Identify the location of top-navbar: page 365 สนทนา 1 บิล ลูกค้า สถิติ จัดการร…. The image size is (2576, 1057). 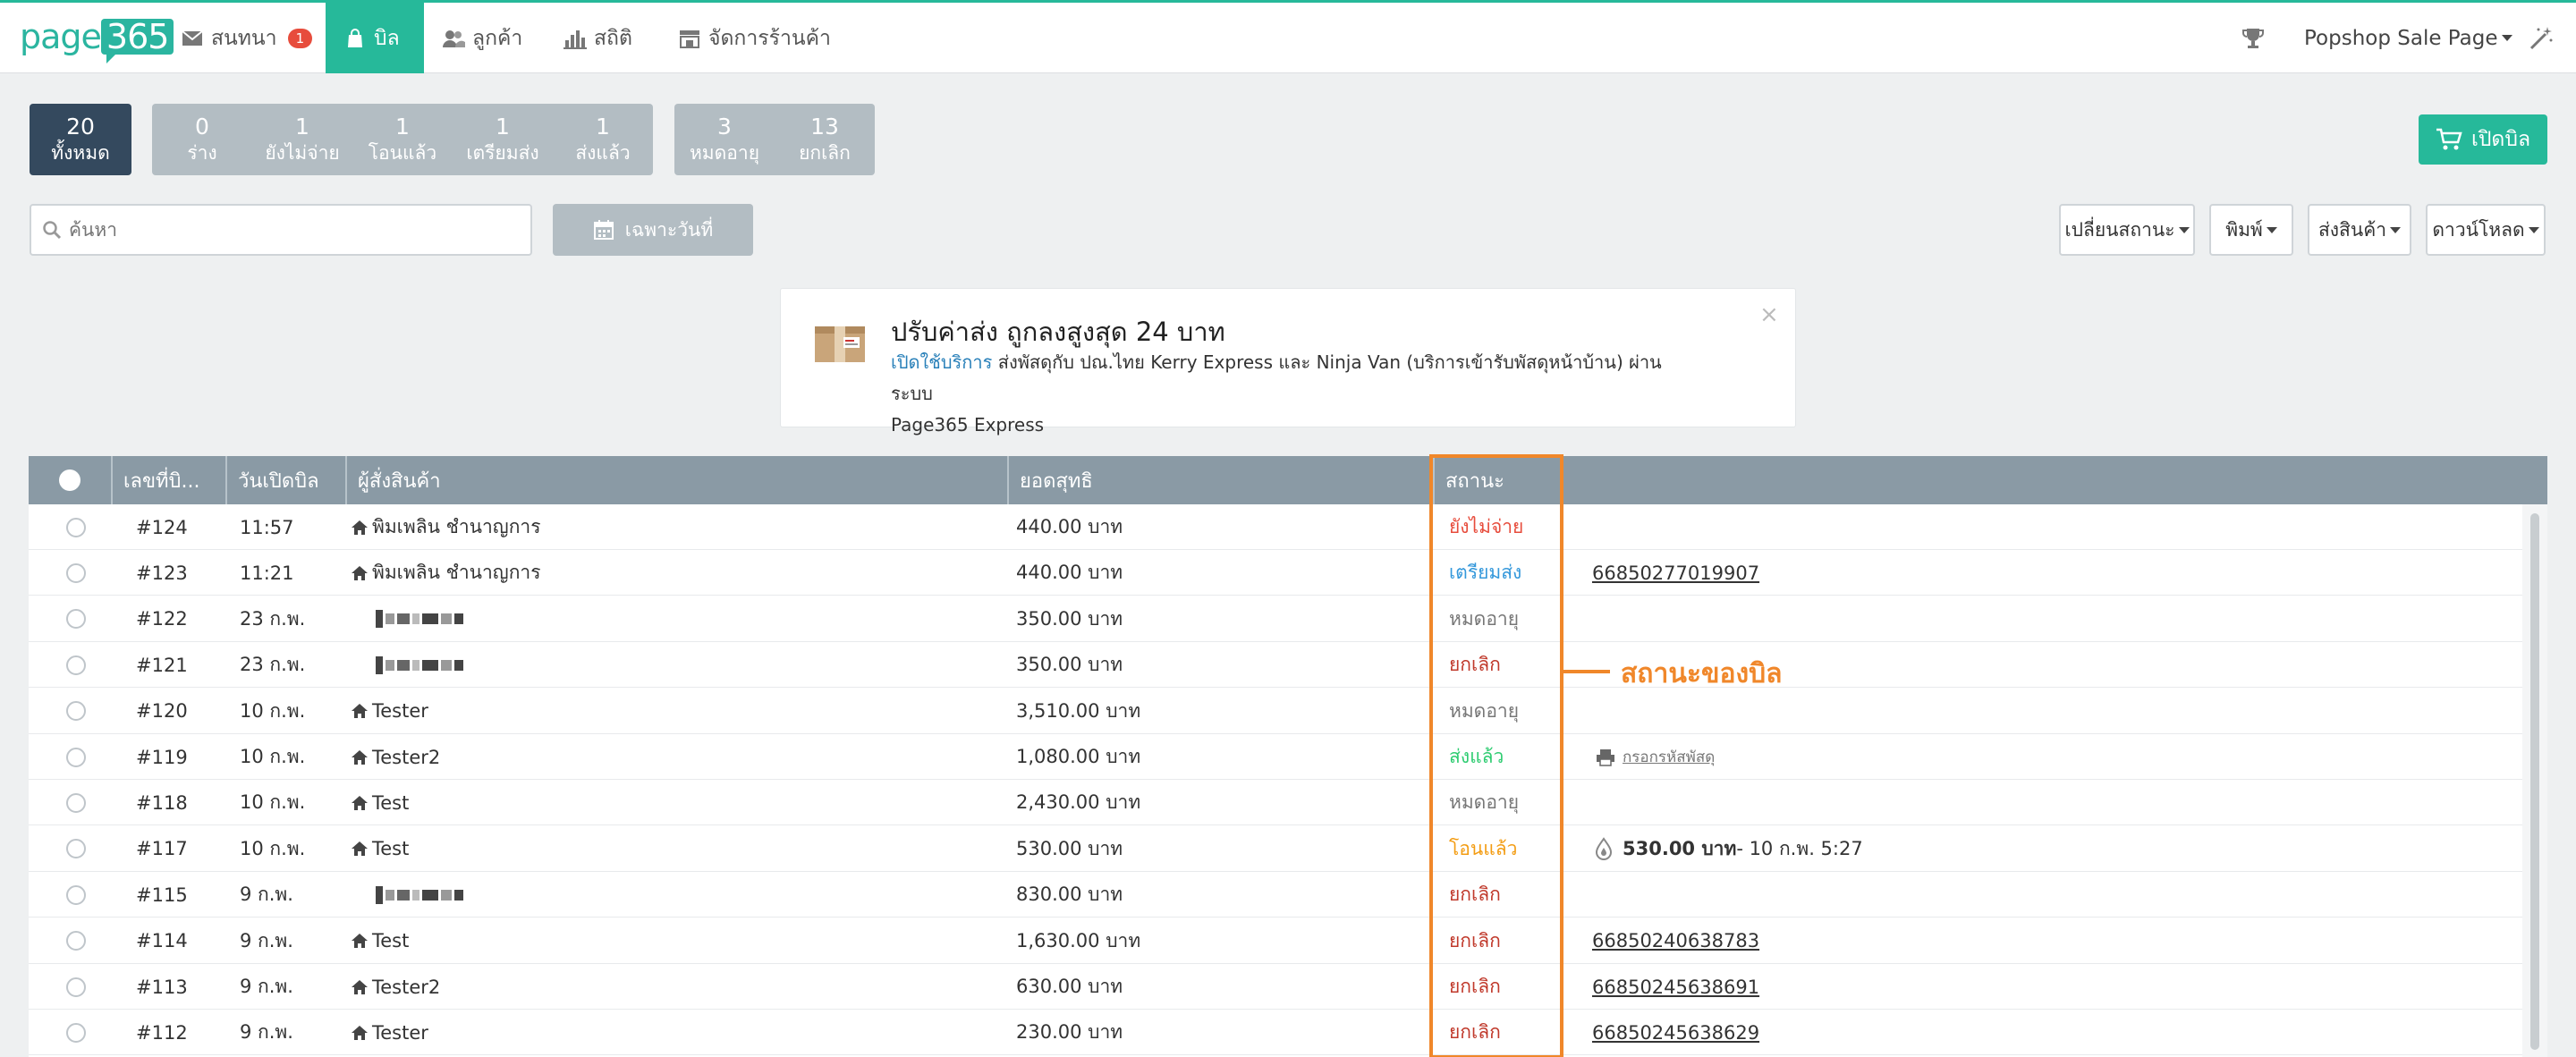
(1288, 36).